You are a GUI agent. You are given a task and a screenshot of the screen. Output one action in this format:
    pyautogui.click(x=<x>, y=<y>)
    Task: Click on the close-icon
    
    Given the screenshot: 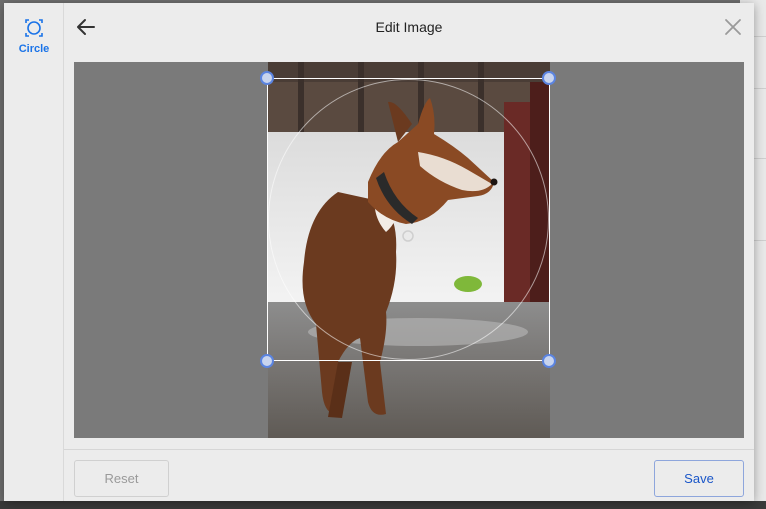 What is the action you would take?
    pyautogui.click(x=733, y=27)
    